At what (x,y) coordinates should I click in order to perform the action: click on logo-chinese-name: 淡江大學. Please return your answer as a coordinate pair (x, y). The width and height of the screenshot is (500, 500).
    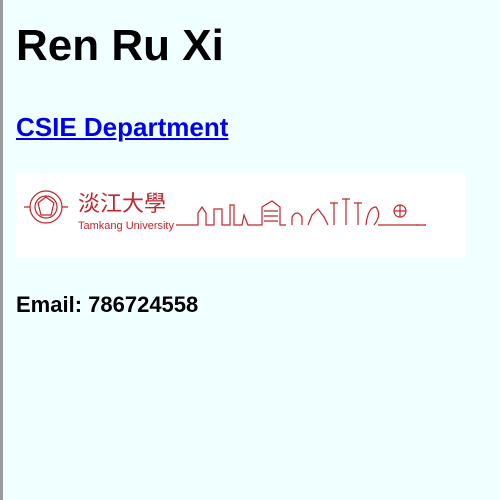
    Looking at the image, I should click on (122, 204).